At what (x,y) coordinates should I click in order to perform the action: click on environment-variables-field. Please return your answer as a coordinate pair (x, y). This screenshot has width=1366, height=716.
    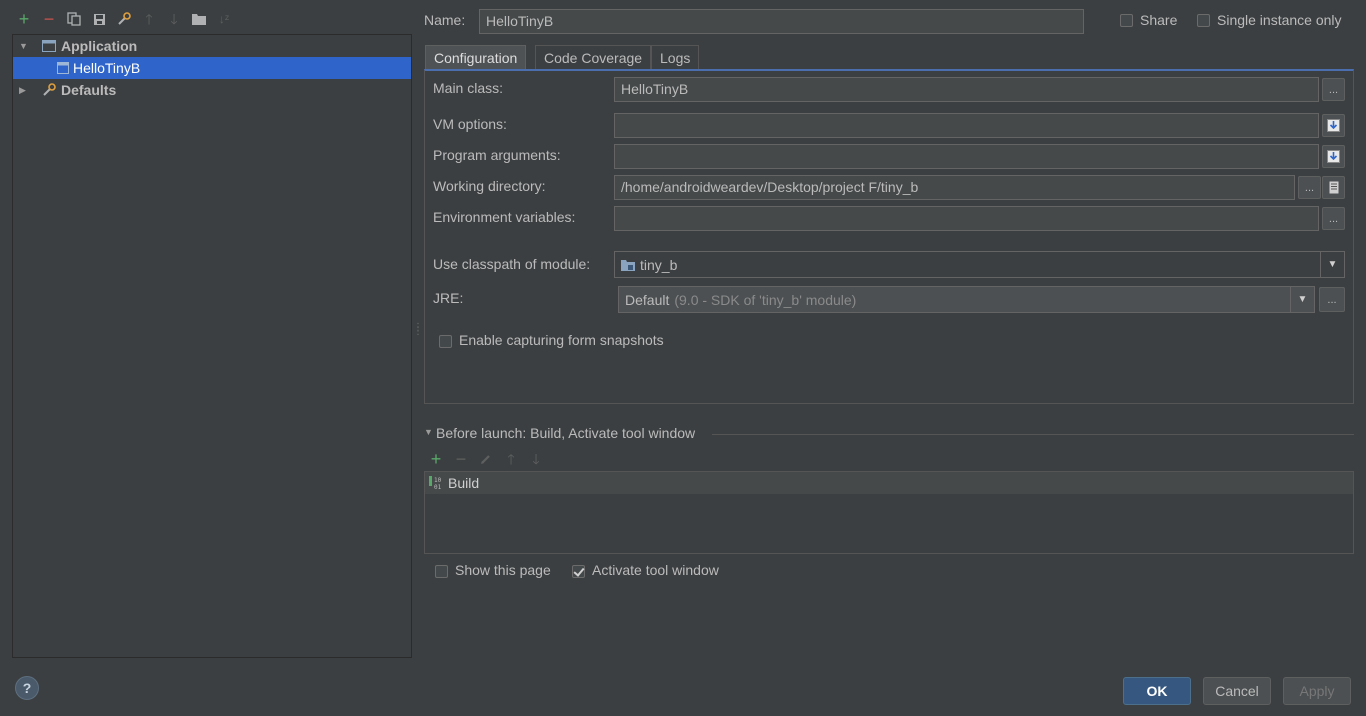
    Looking at the image, I should click on (966, 218).